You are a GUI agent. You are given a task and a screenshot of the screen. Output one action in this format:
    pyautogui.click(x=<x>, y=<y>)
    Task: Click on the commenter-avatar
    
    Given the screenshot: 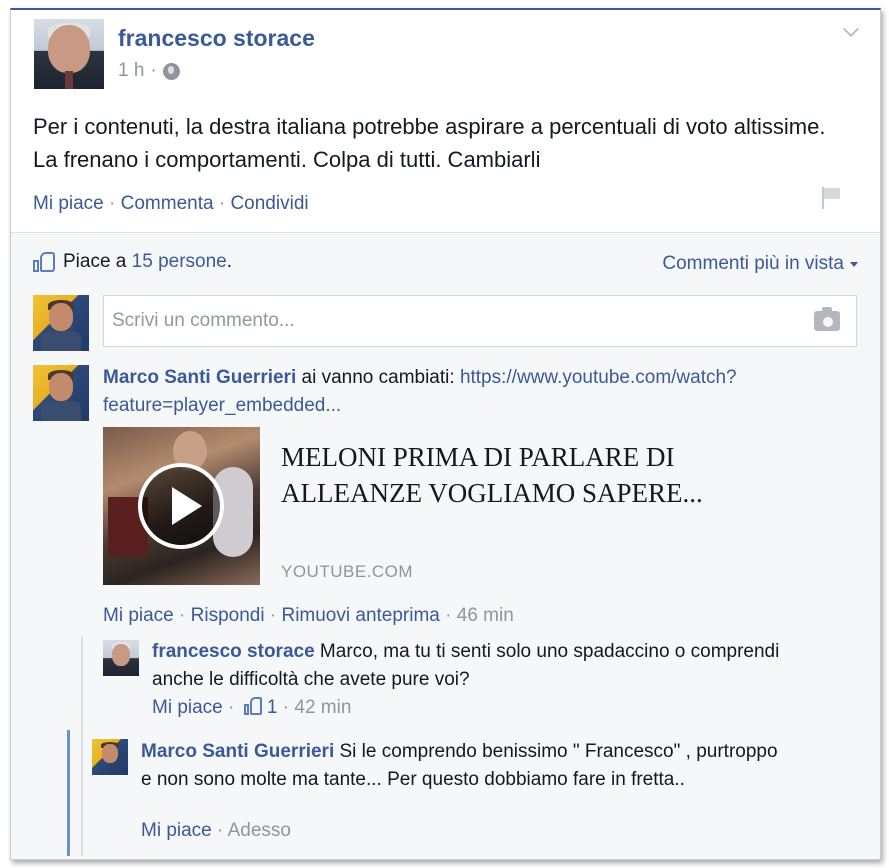 What is the action you would take?
    pyautogui.click(x=61, y=393)
    